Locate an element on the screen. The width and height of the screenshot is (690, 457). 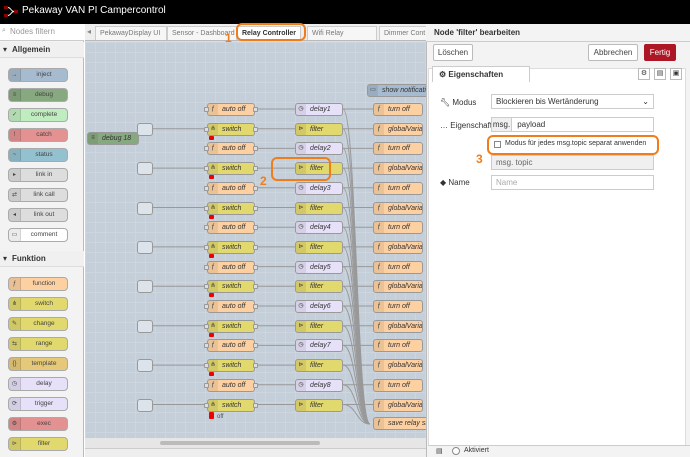
mode-select: Blockieren bis Wertänderung ⌄ is located at coordinates (572, 101).